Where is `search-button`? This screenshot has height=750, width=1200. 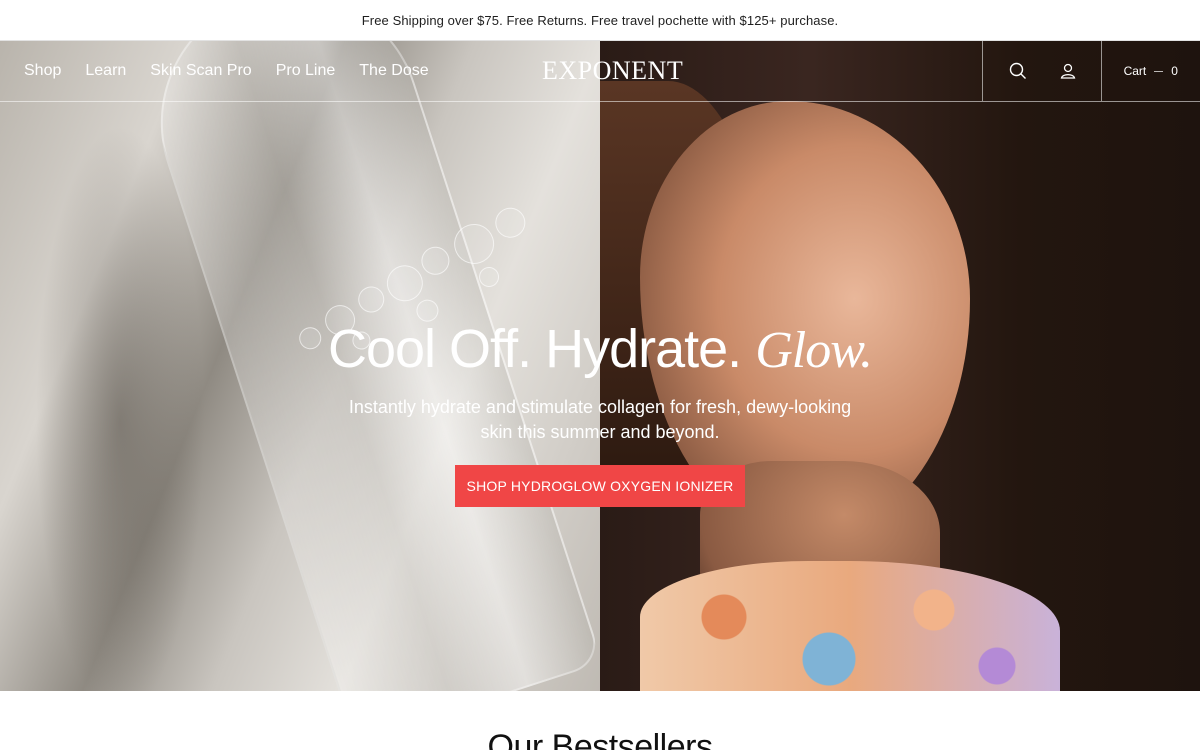
search-button is located at coordinates (1018, 71).